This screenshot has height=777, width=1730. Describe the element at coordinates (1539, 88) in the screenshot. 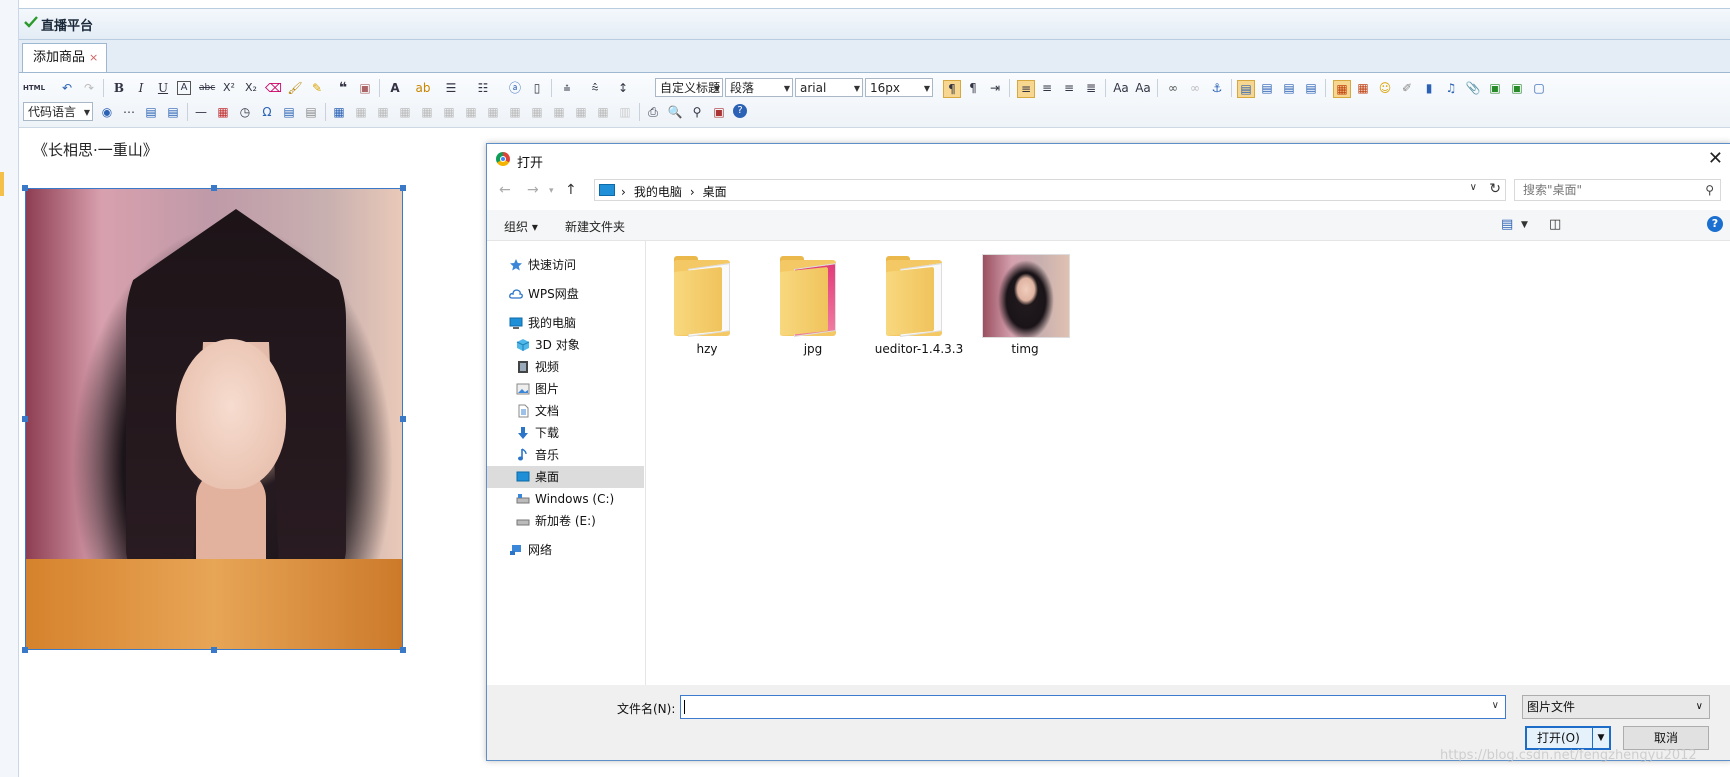

I see `insert-frame-icon: ▢` at that location.